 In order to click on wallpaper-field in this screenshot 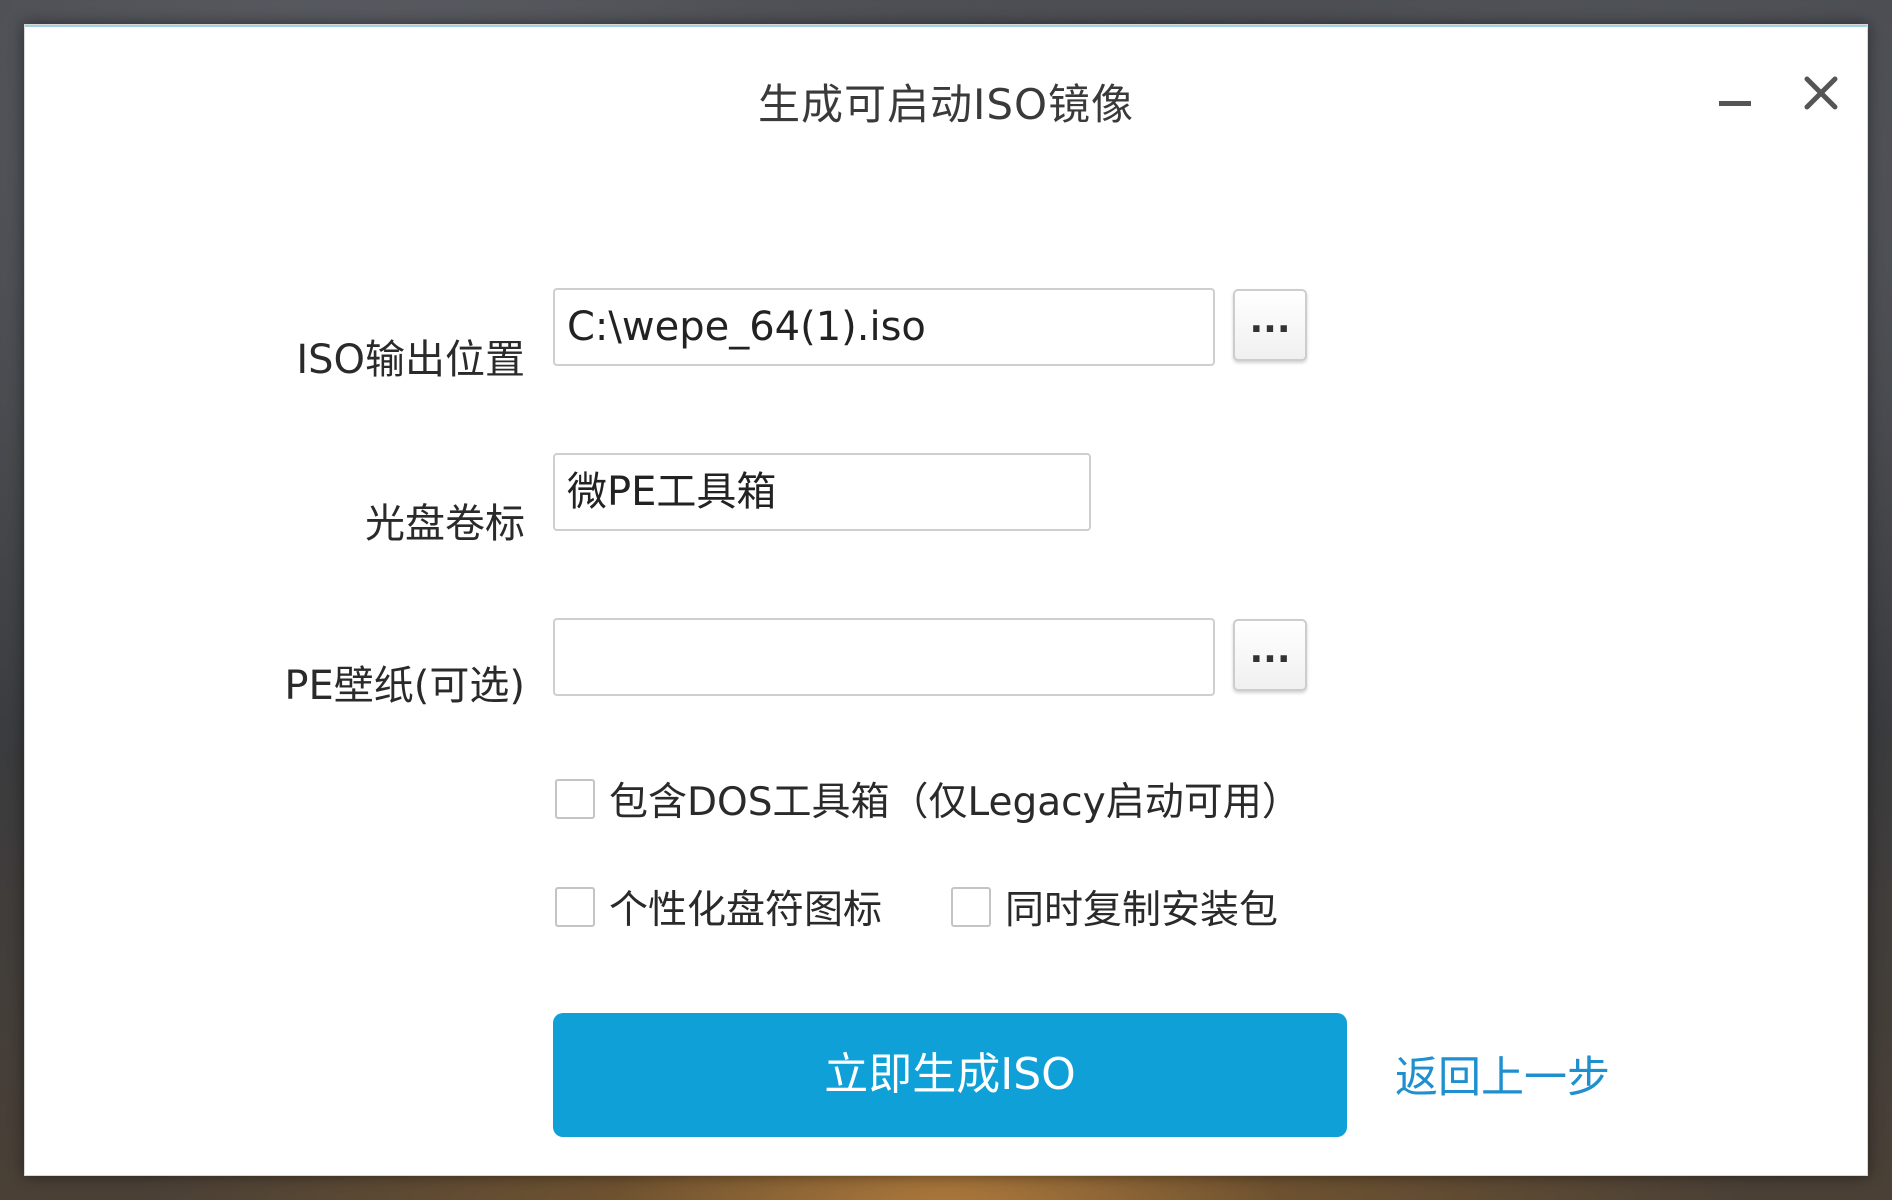, I will do `click(884, 657)`.